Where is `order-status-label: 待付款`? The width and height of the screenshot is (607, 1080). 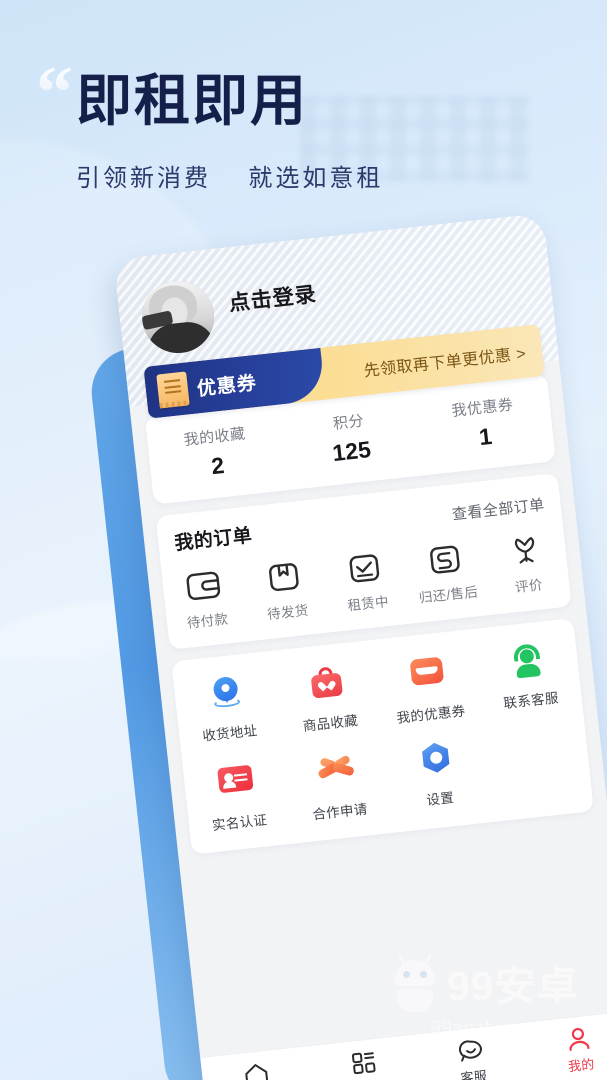
order-status-label: 待付款 is located at coordinates (207, 621).